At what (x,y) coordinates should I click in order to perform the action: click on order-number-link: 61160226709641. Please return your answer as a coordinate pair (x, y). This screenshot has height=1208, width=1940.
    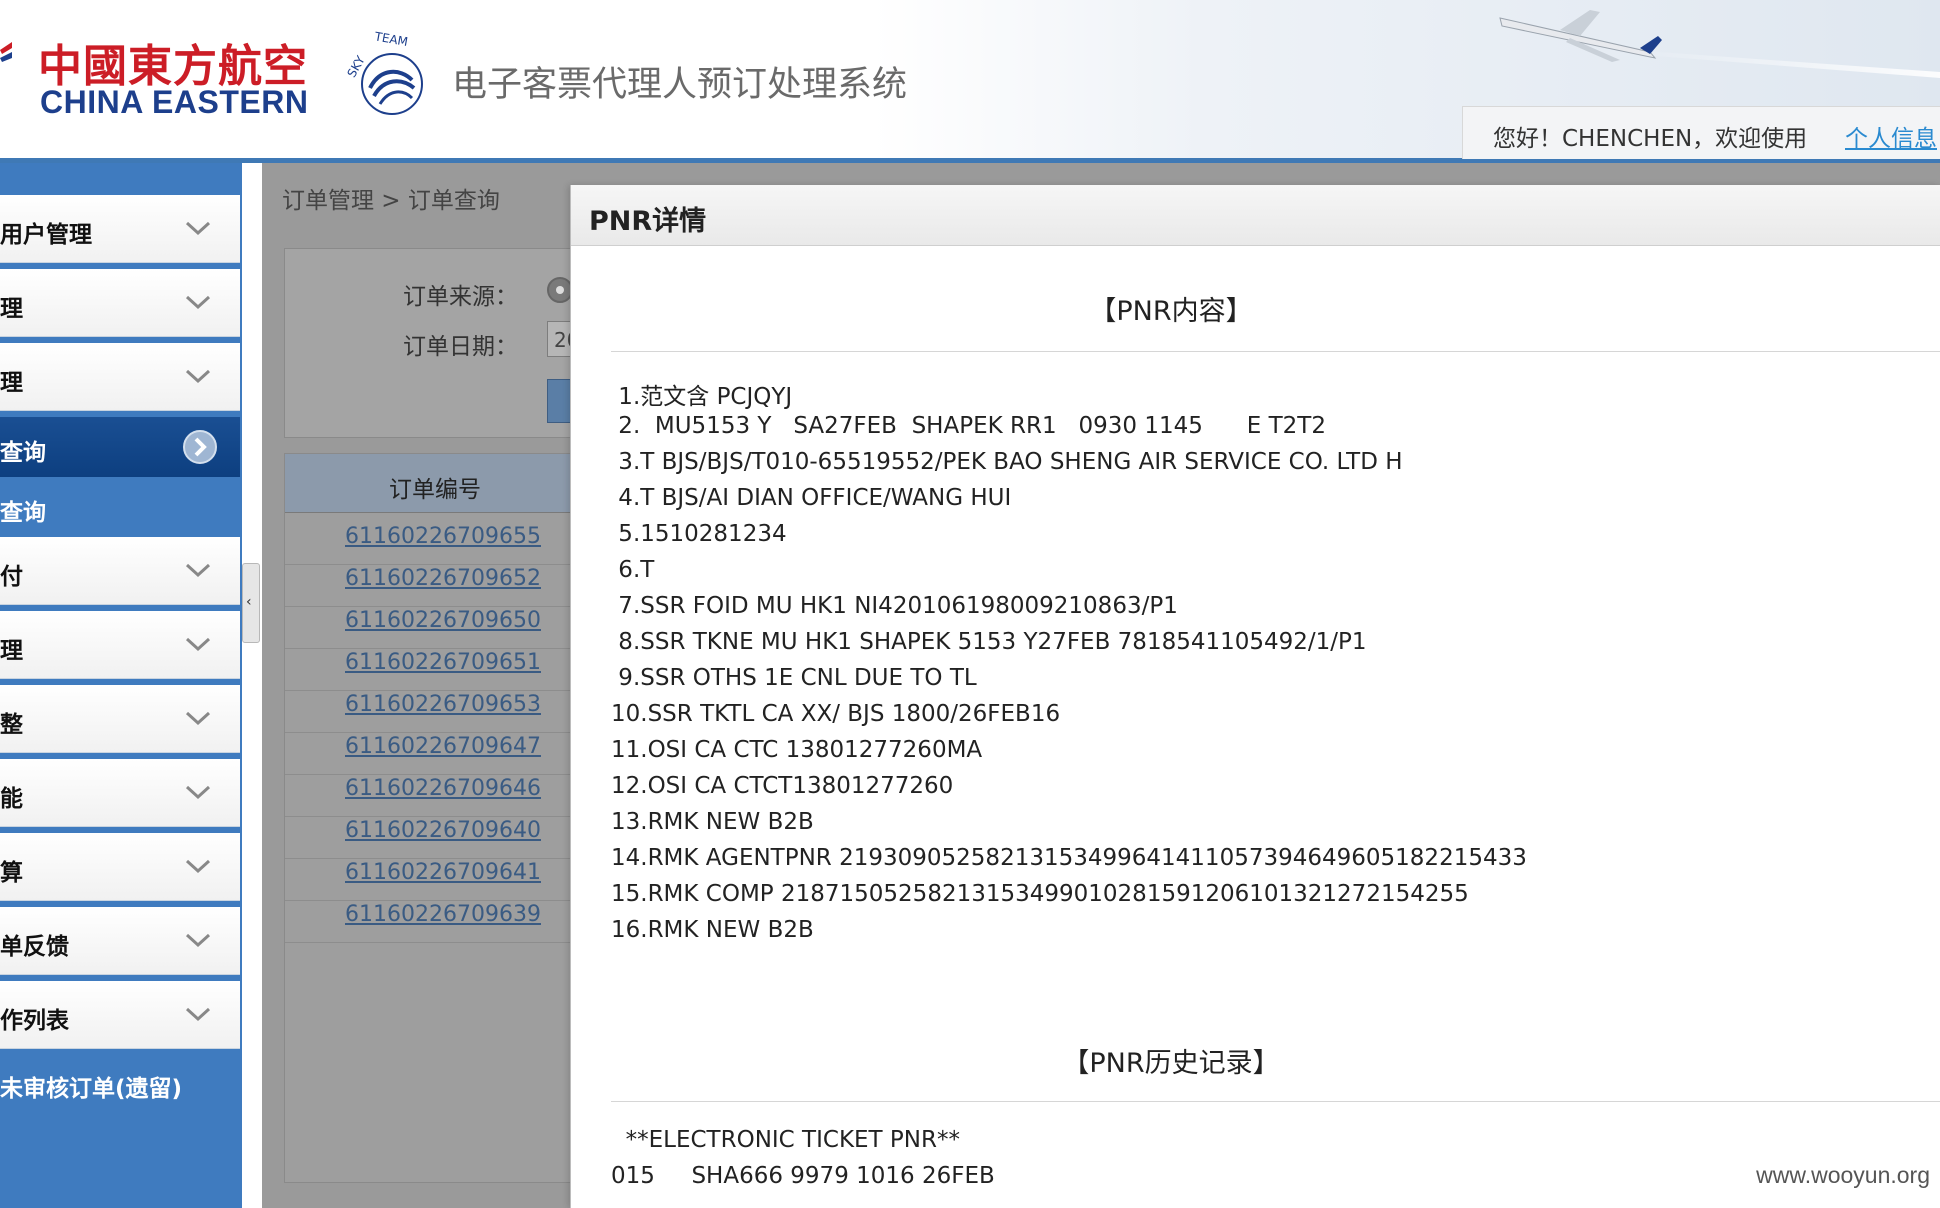
    Looking at the image, I should click on (443, 872).